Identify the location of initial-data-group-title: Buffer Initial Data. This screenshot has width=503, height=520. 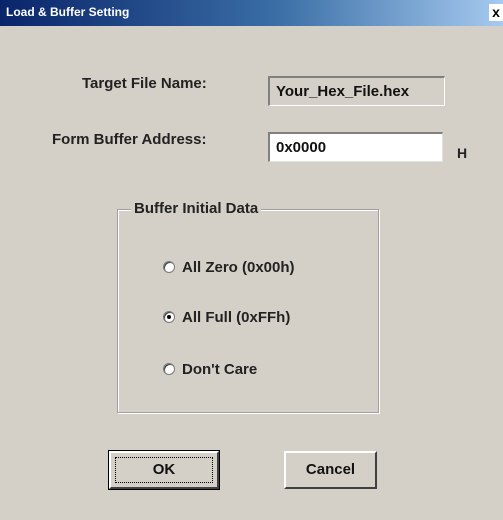
(196, 208).